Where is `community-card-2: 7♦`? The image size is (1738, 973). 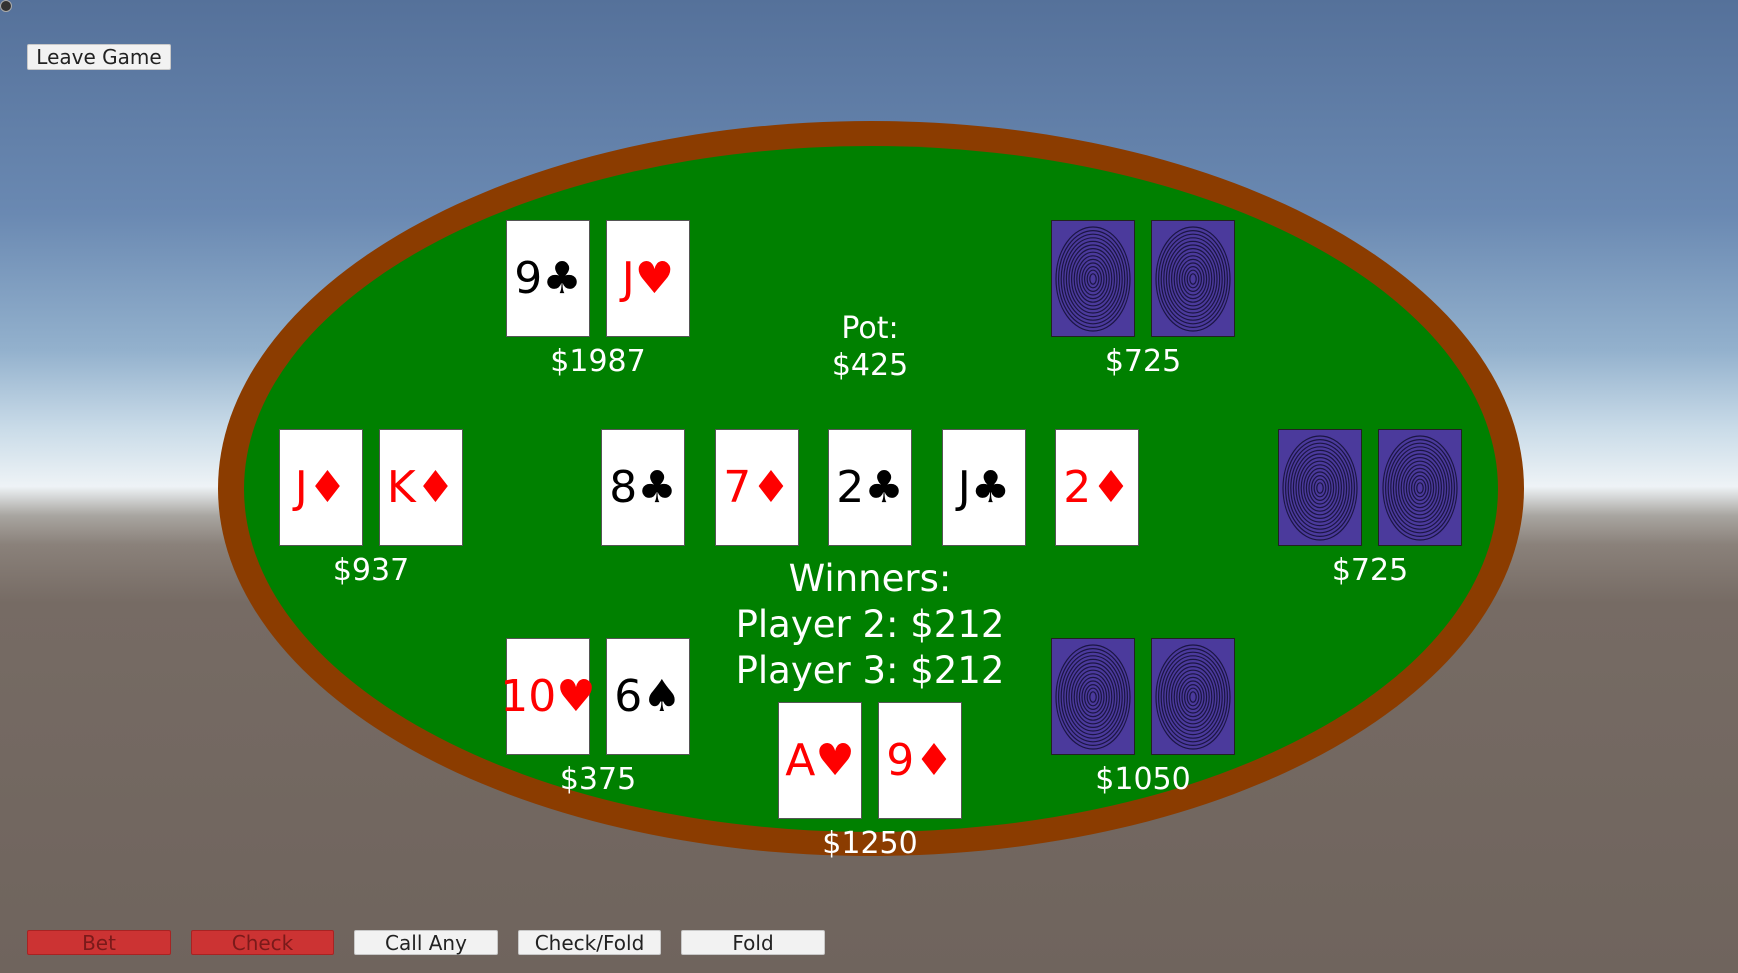 community-card-2: 7♦ is located at coordinates (757, 487).